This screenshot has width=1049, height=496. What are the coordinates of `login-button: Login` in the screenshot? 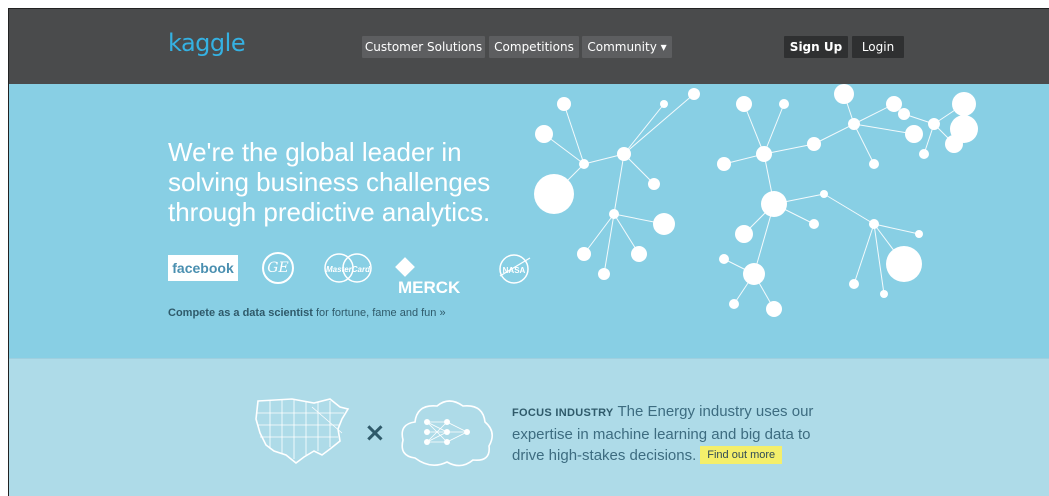 It's located at (878, 47).